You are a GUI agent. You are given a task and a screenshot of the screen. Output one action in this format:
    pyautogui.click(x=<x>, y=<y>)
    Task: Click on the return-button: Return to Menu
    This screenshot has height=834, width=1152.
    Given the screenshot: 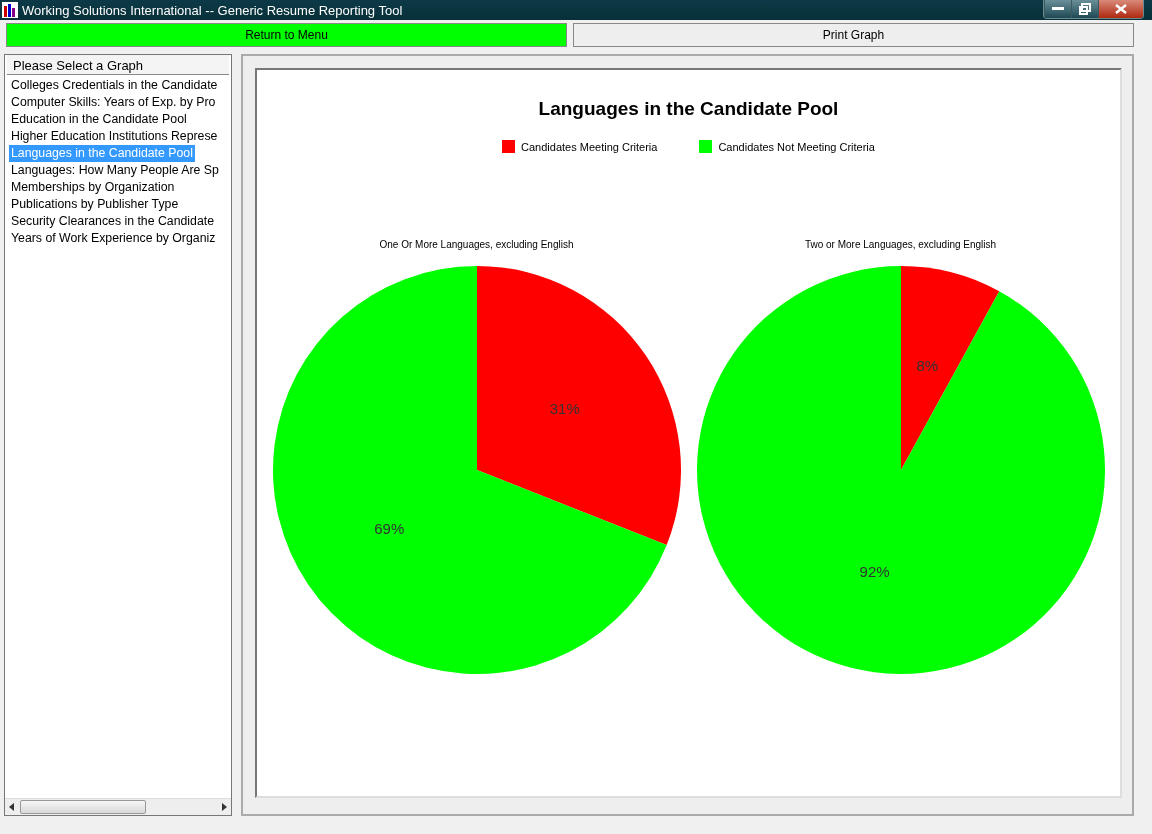 What is the action you would take?
    pyautogui.click(x=286, y=35)
    